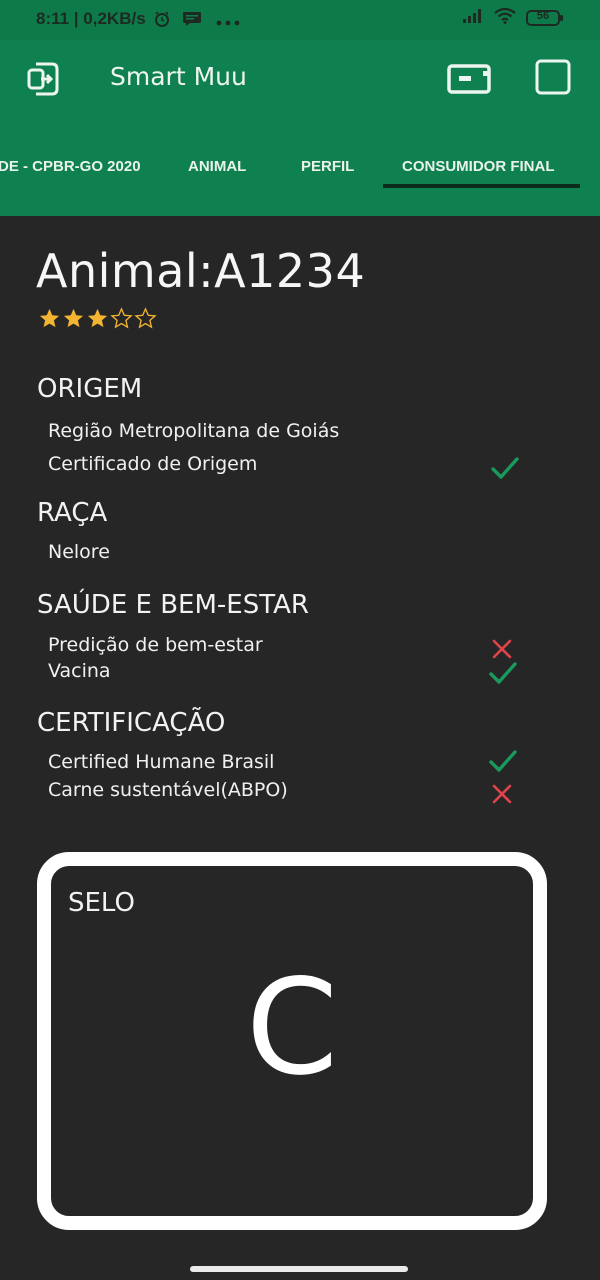  I want to click on item-regiao: Região Metropolitana de Goiás, so click(194, 431).